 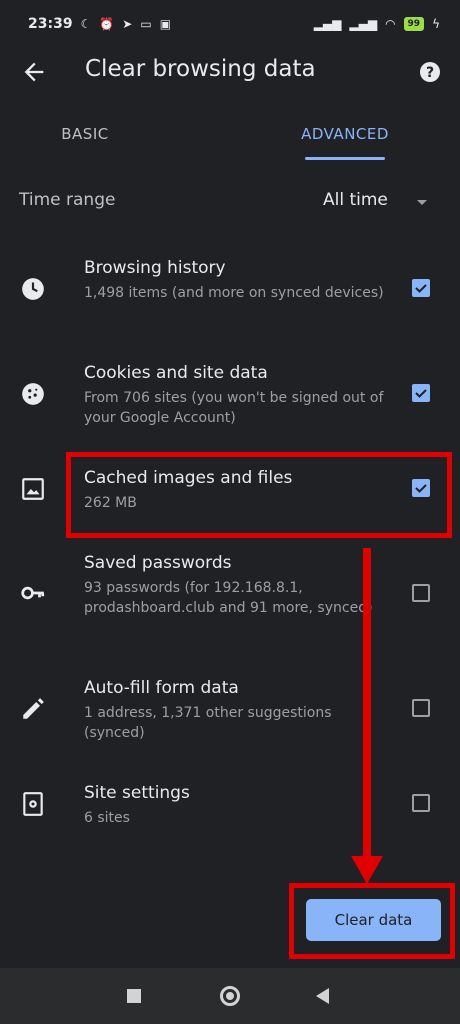 I want to click on annotation-arrow-line, so click(x=367, y=703).